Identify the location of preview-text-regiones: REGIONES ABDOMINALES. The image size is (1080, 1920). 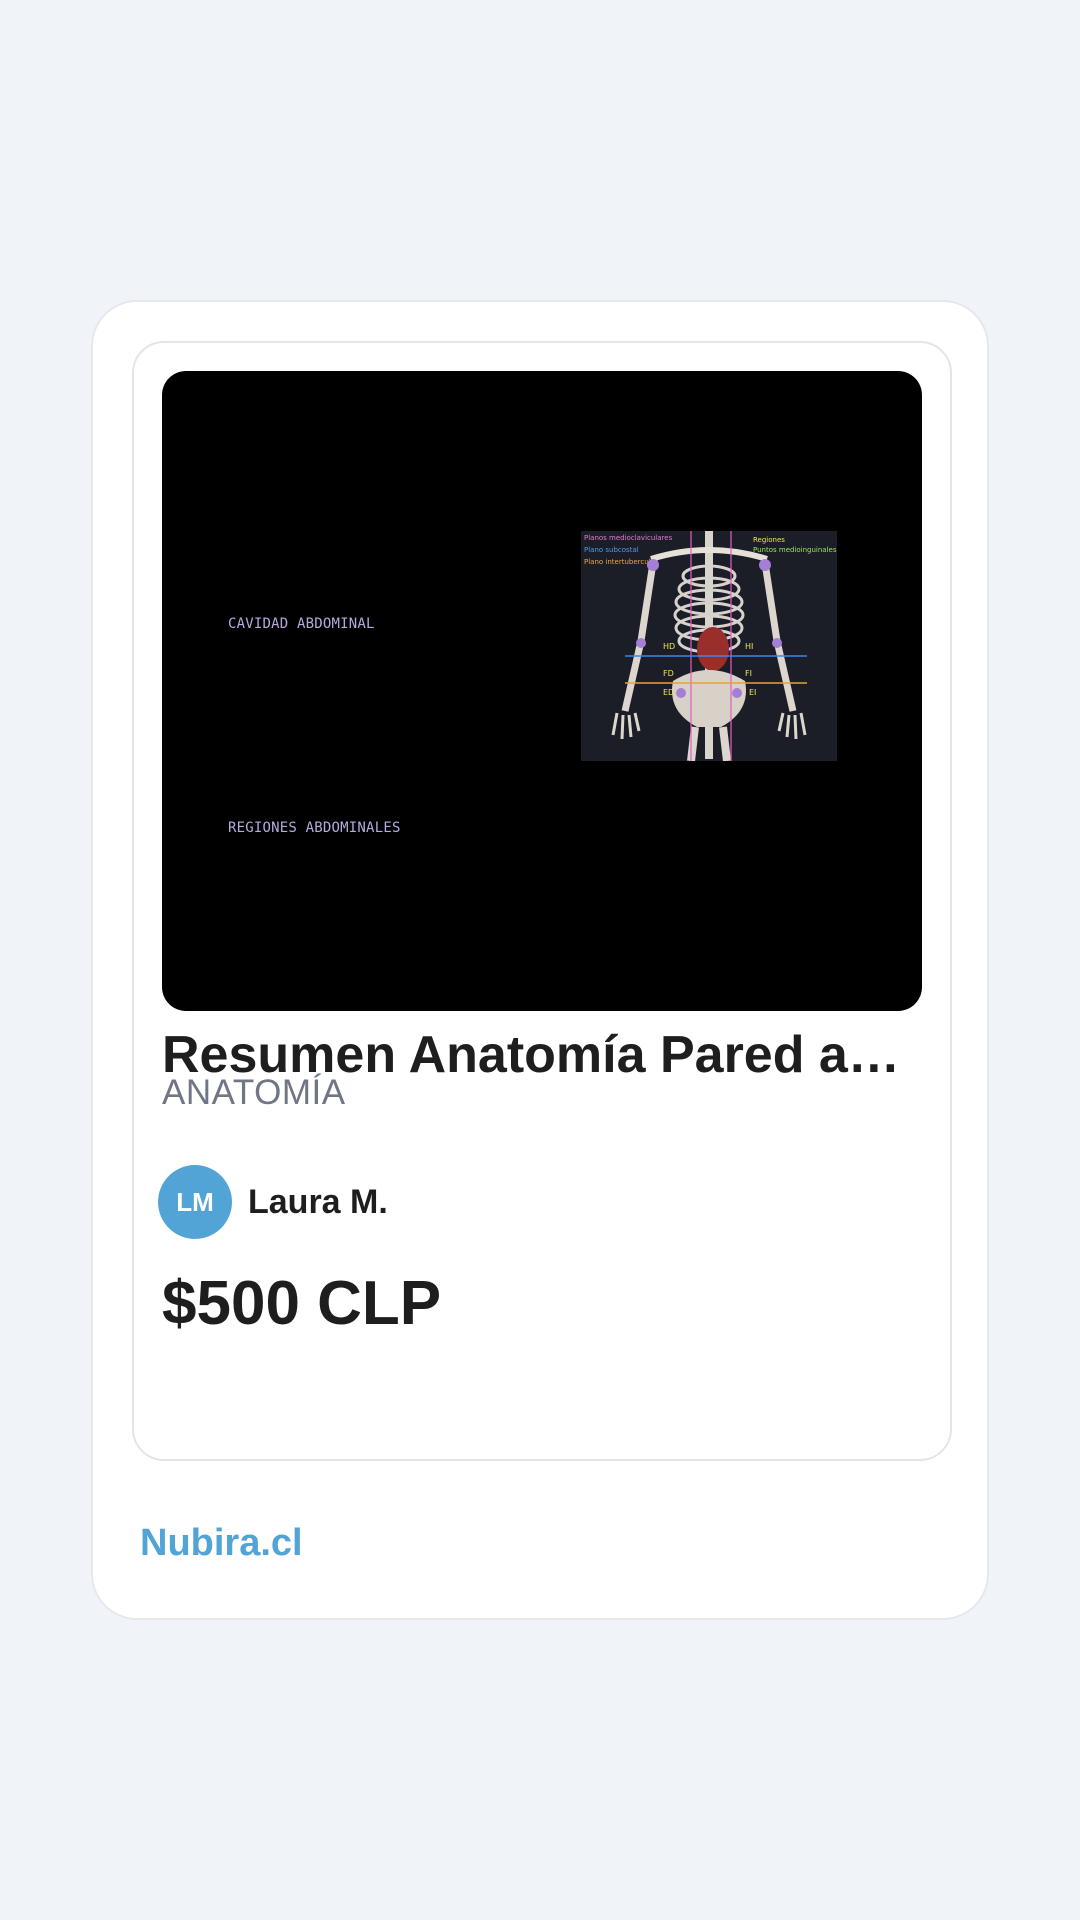
(314, 828).